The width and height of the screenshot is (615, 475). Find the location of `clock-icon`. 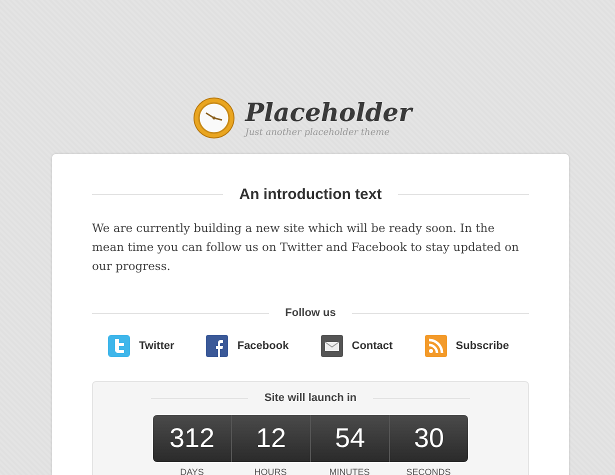

clock-icon is located at coordinates (214, 117).